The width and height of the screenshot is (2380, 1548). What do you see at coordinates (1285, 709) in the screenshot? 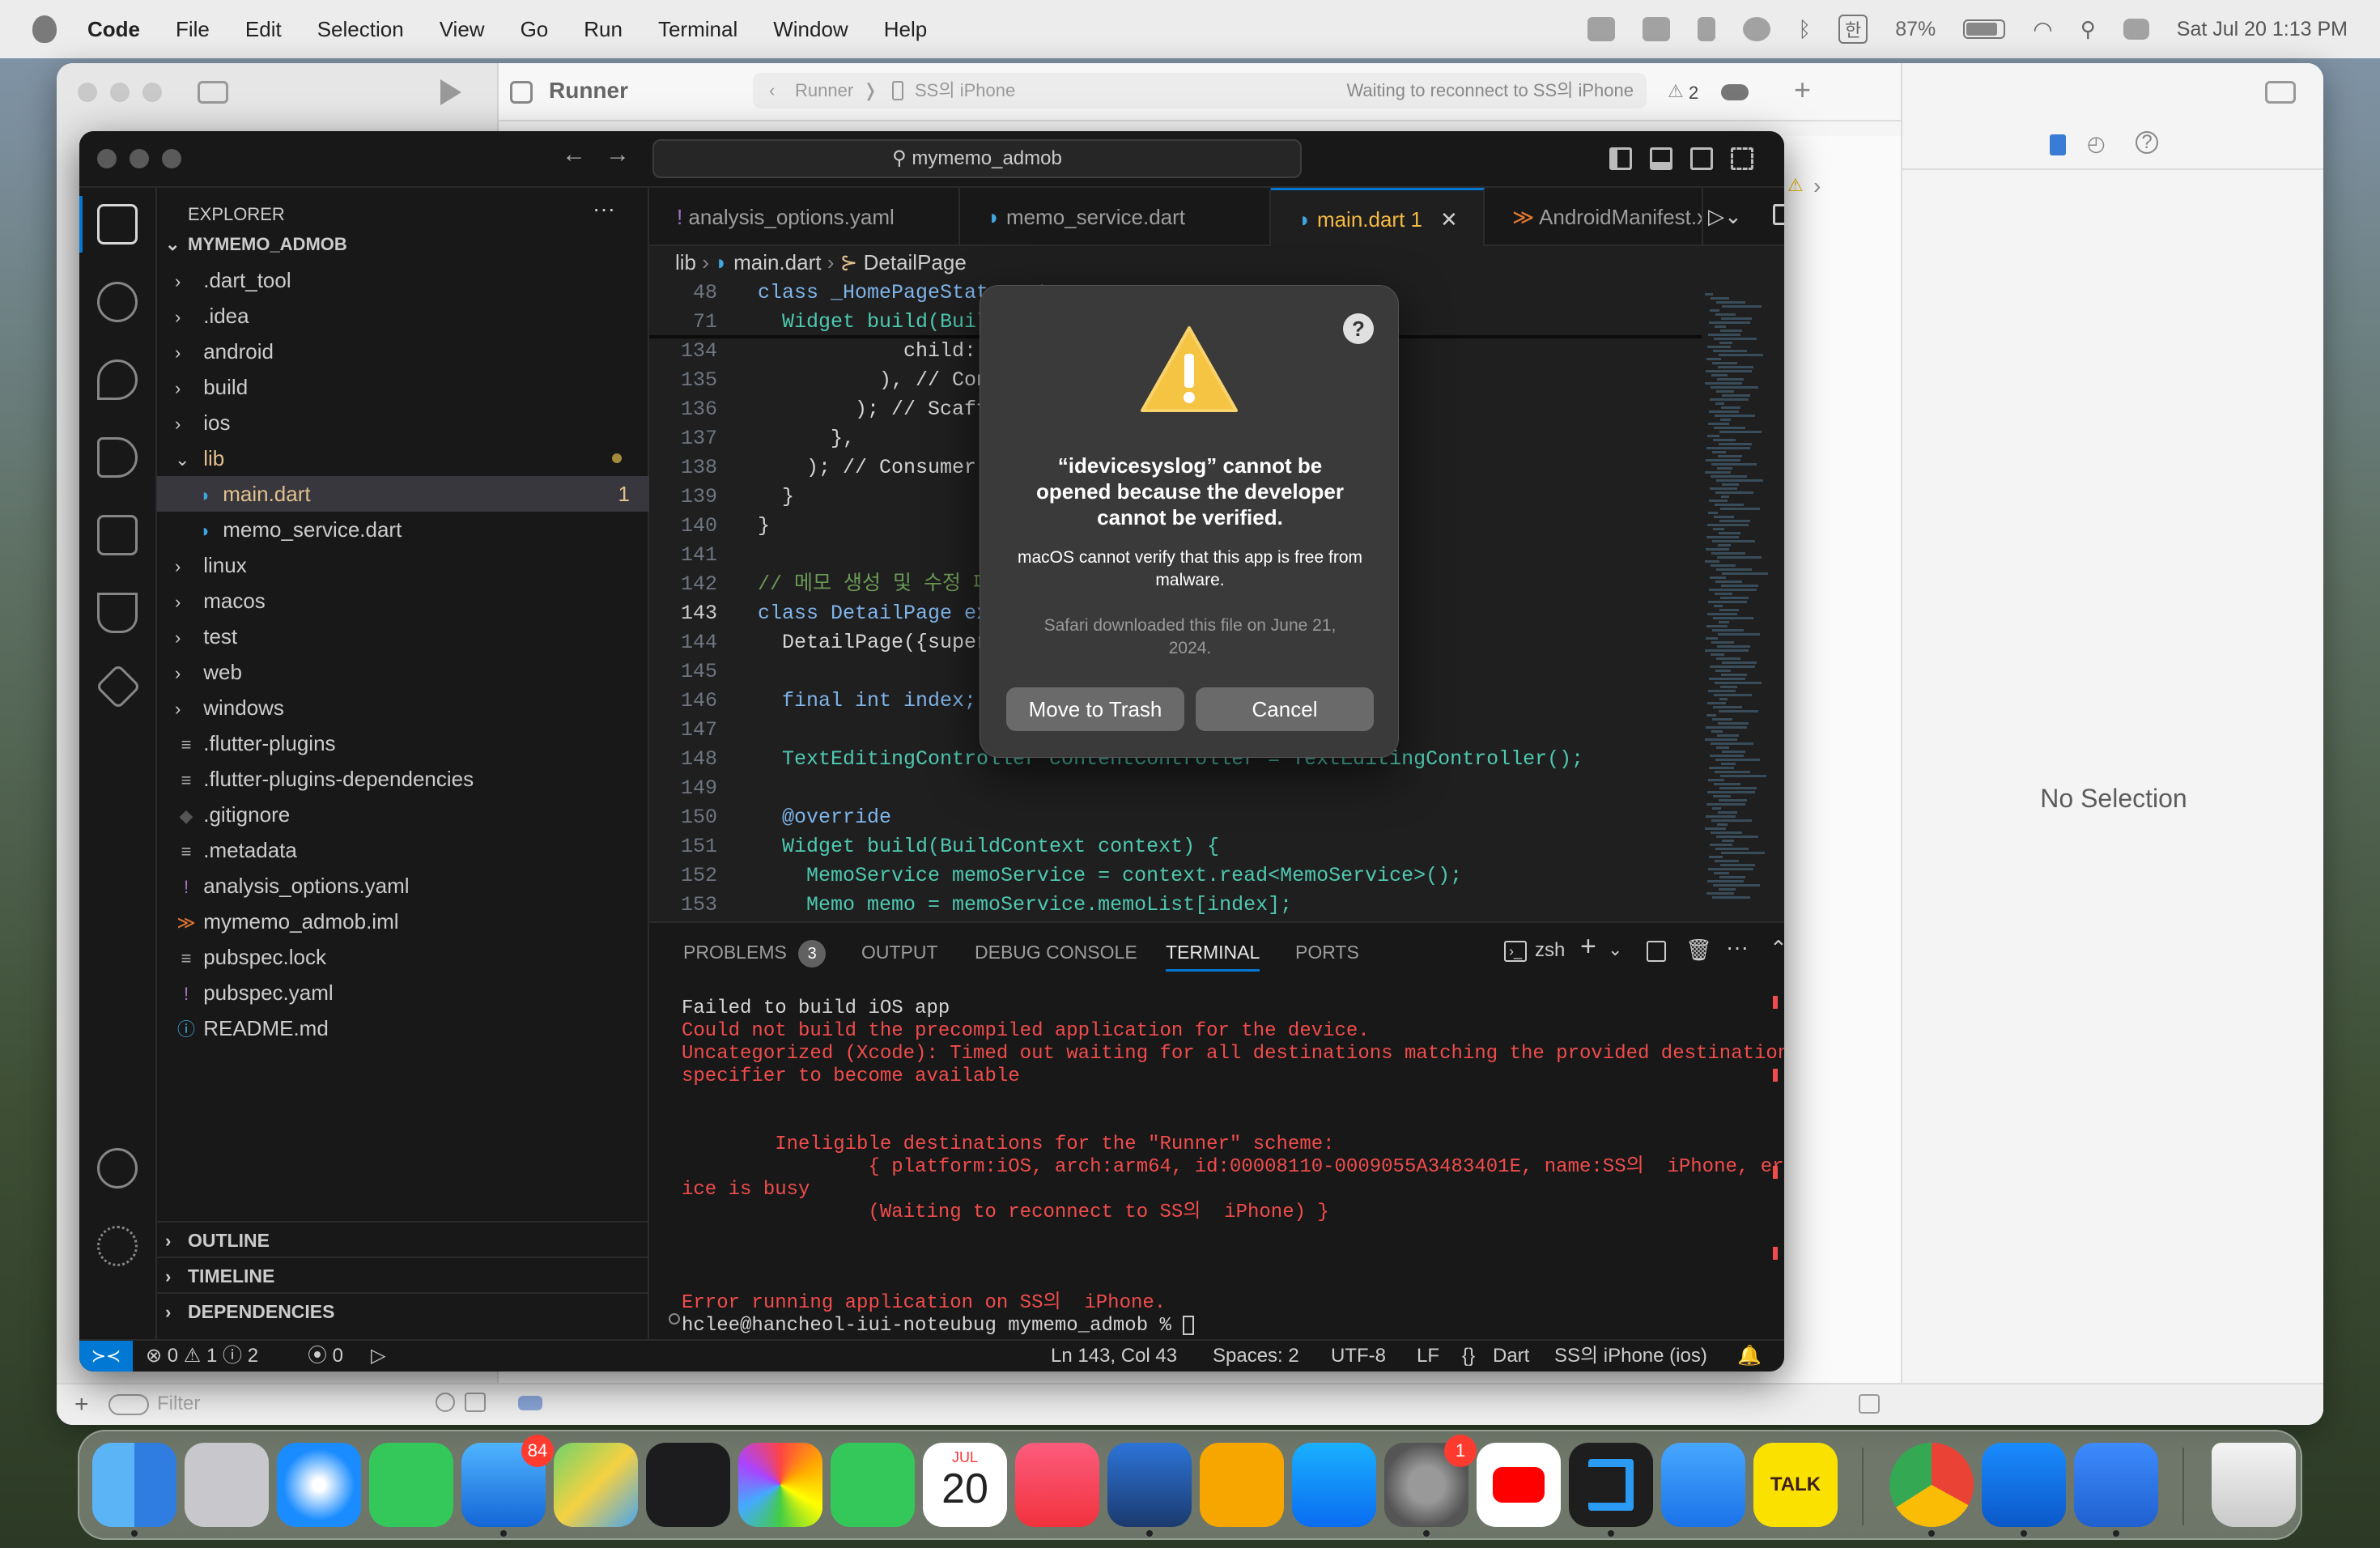
I see `cancel-button: Cancel` at bounding box center [1285, 709].